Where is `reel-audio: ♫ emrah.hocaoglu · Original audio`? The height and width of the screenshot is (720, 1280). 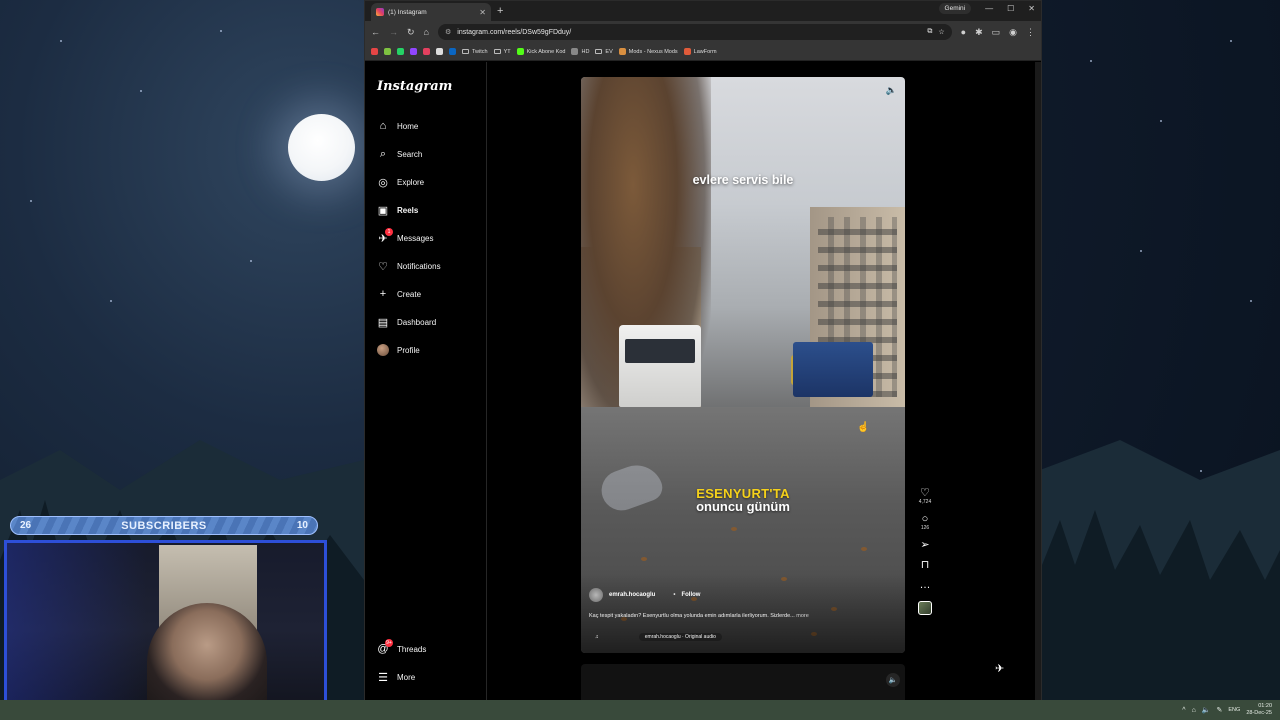 reel-audio: ♫ emrah.hocaoglu · Original audio is located at coordinates (670, 637).